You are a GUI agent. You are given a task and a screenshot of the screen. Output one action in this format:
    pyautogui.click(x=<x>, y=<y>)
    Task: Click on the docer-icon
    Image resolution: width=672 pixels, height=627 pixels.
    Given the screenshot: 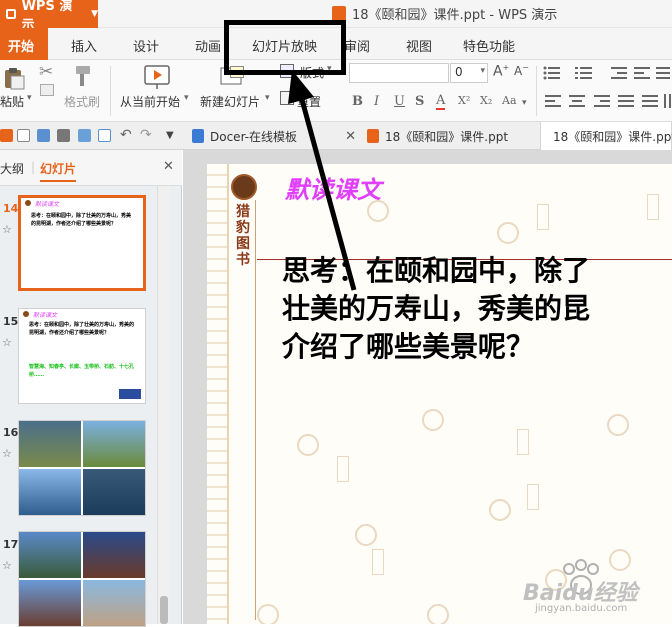 What is the action you would take?
    pyautogui.click(x=198, y=136)
    